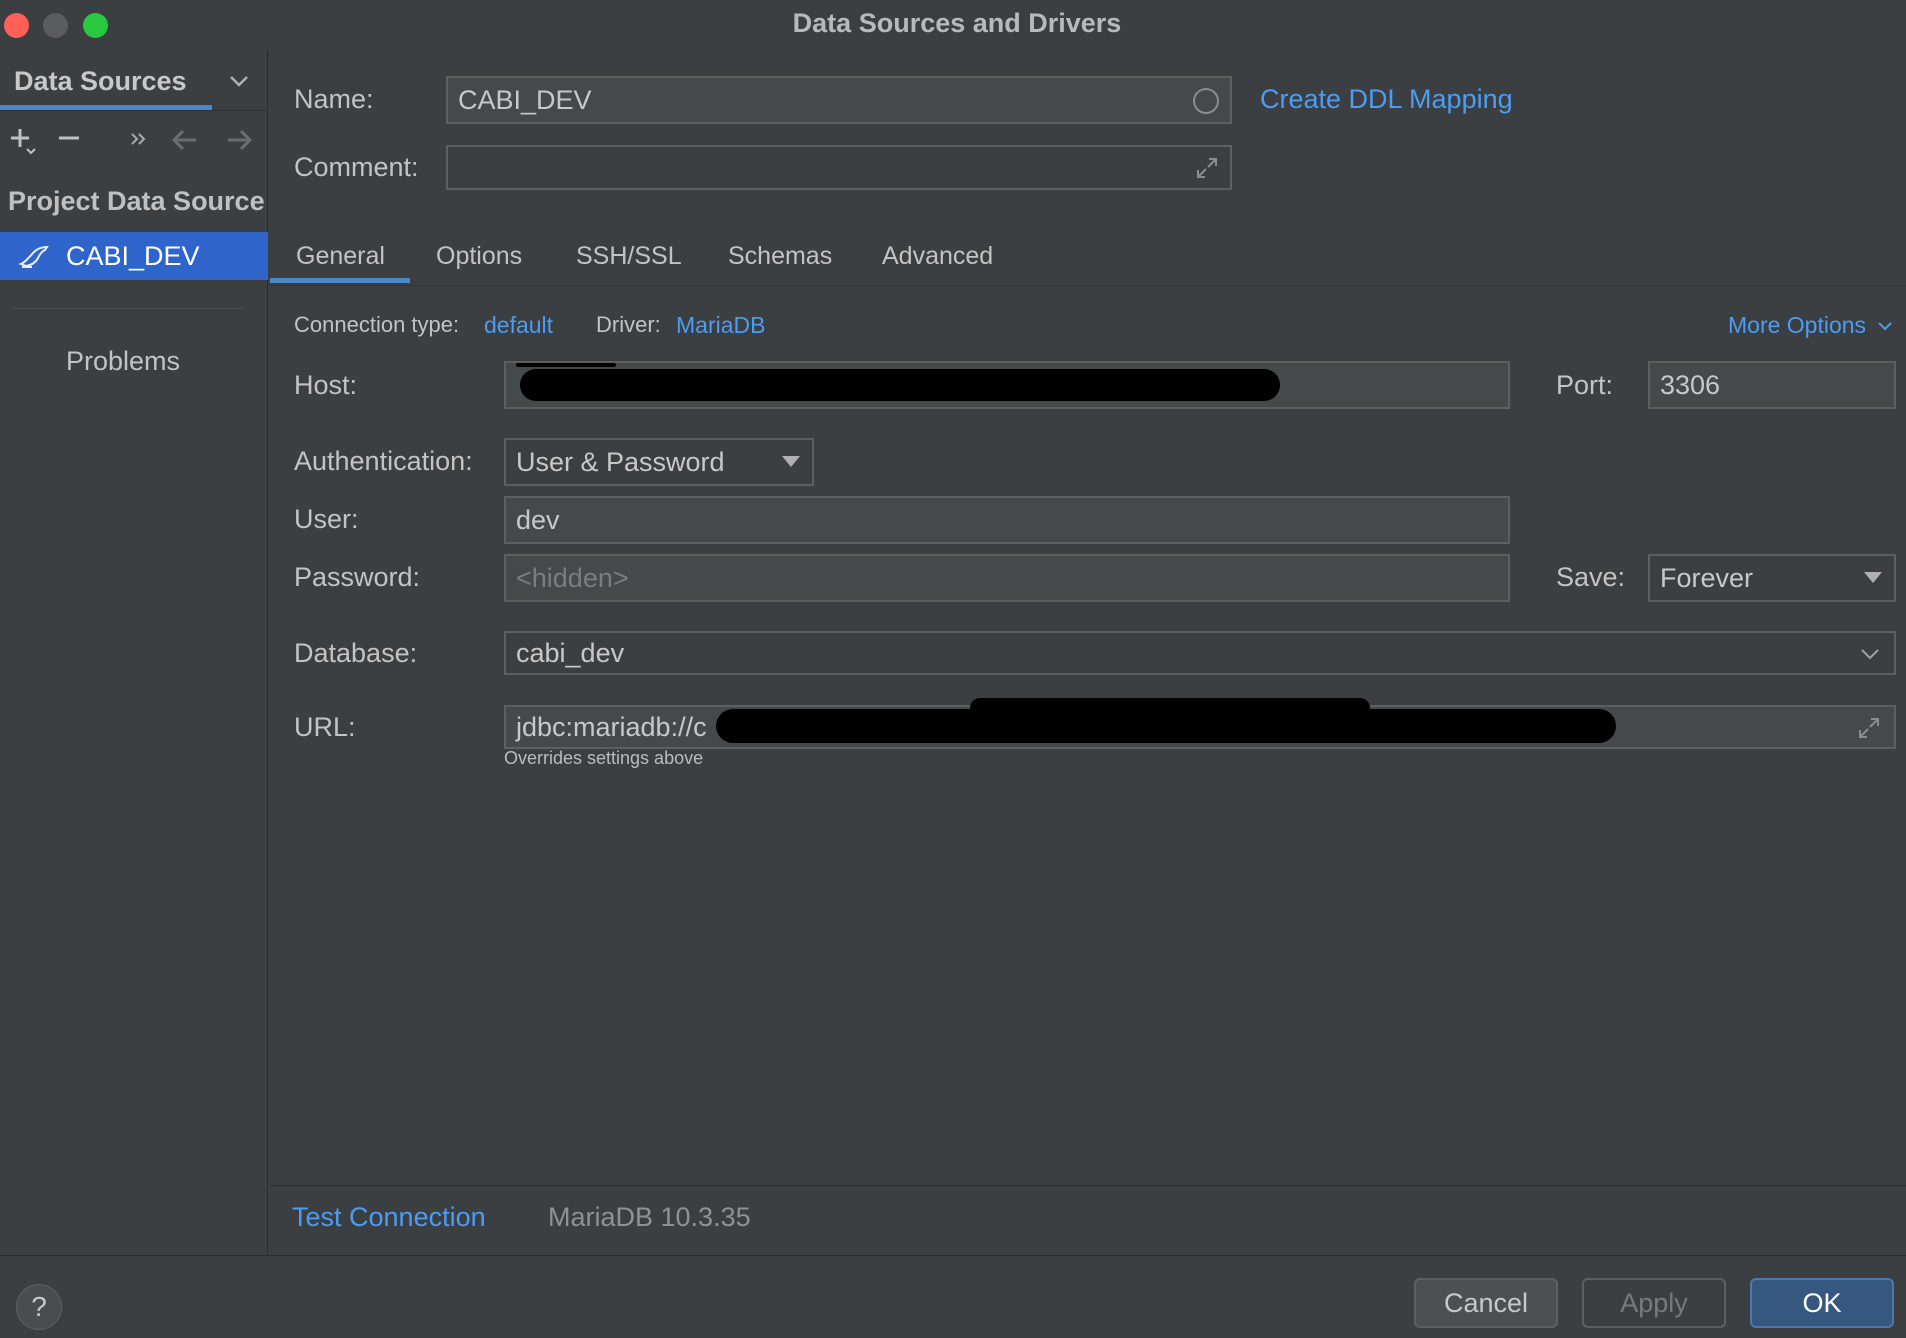 This screenshot has width=1906, height=1338. Describe the element at coordinates (100, 81) in the screenshot. I see `data-sources-tab-label: Data Sources` at that location.